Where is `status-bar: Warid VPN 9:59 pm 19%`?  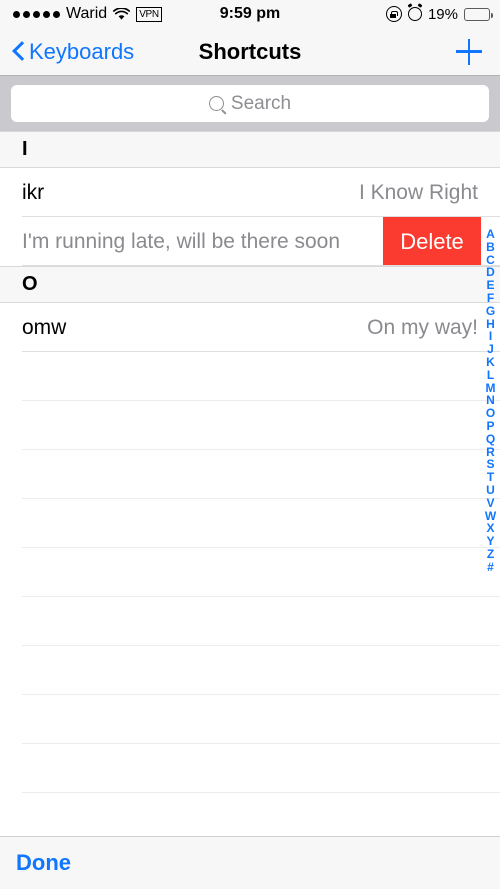
status-bar: Warid VPN 9:59 pm 19% is located at coordinates (250, 14).